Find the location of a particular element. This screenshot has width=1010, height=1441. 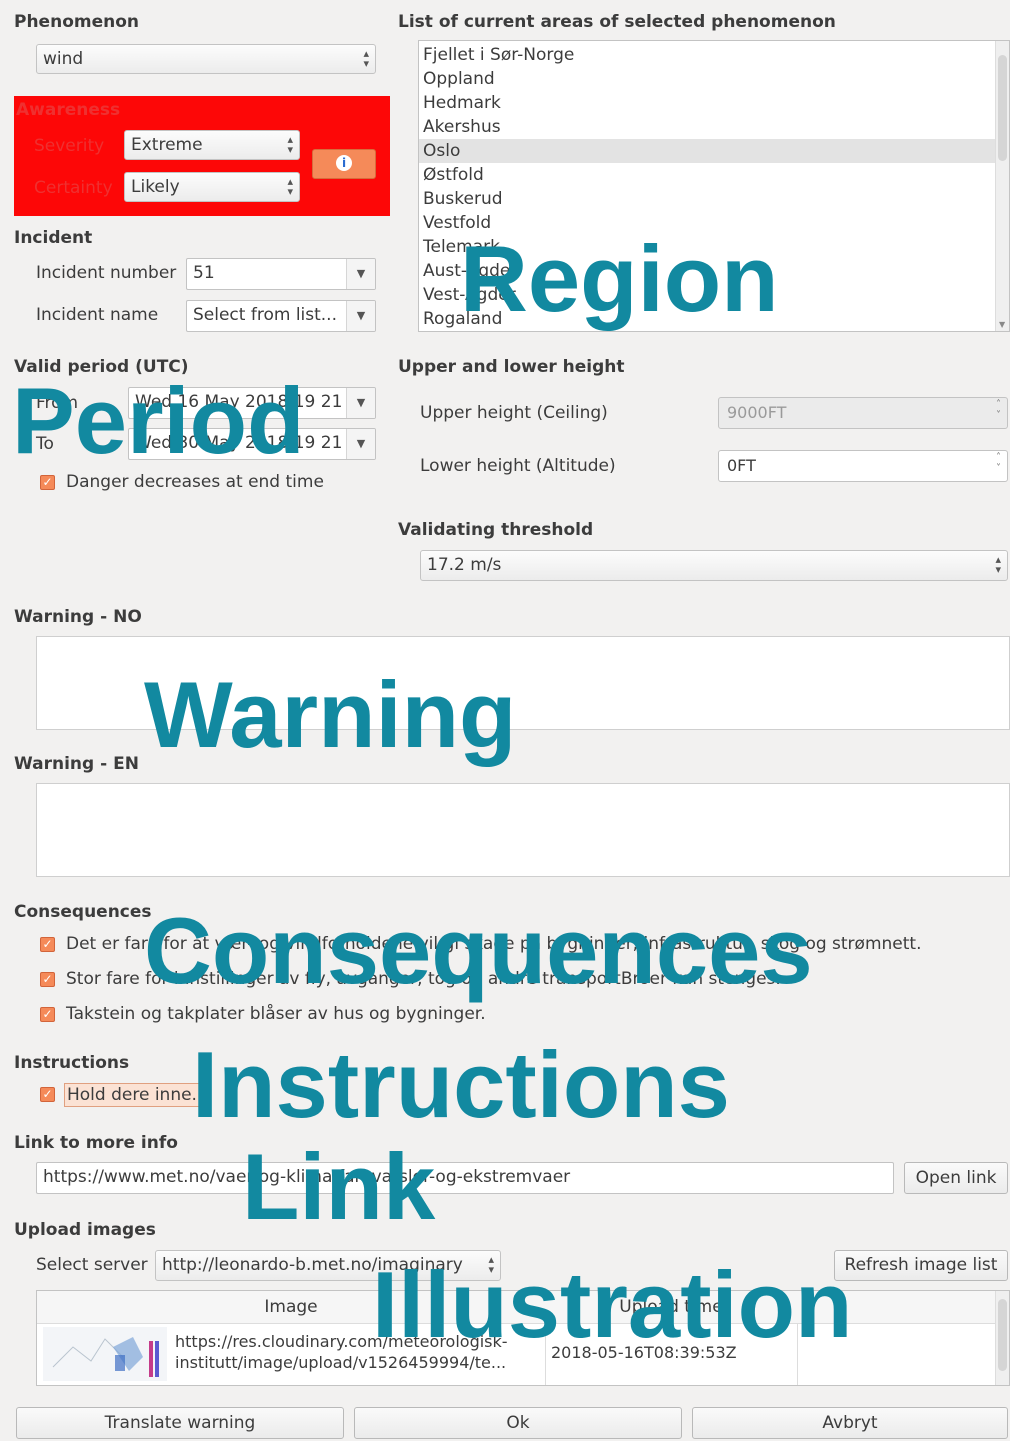

threshold-select: 17.2 m/s ▴ ▾ is located at coordinates (714, 565).